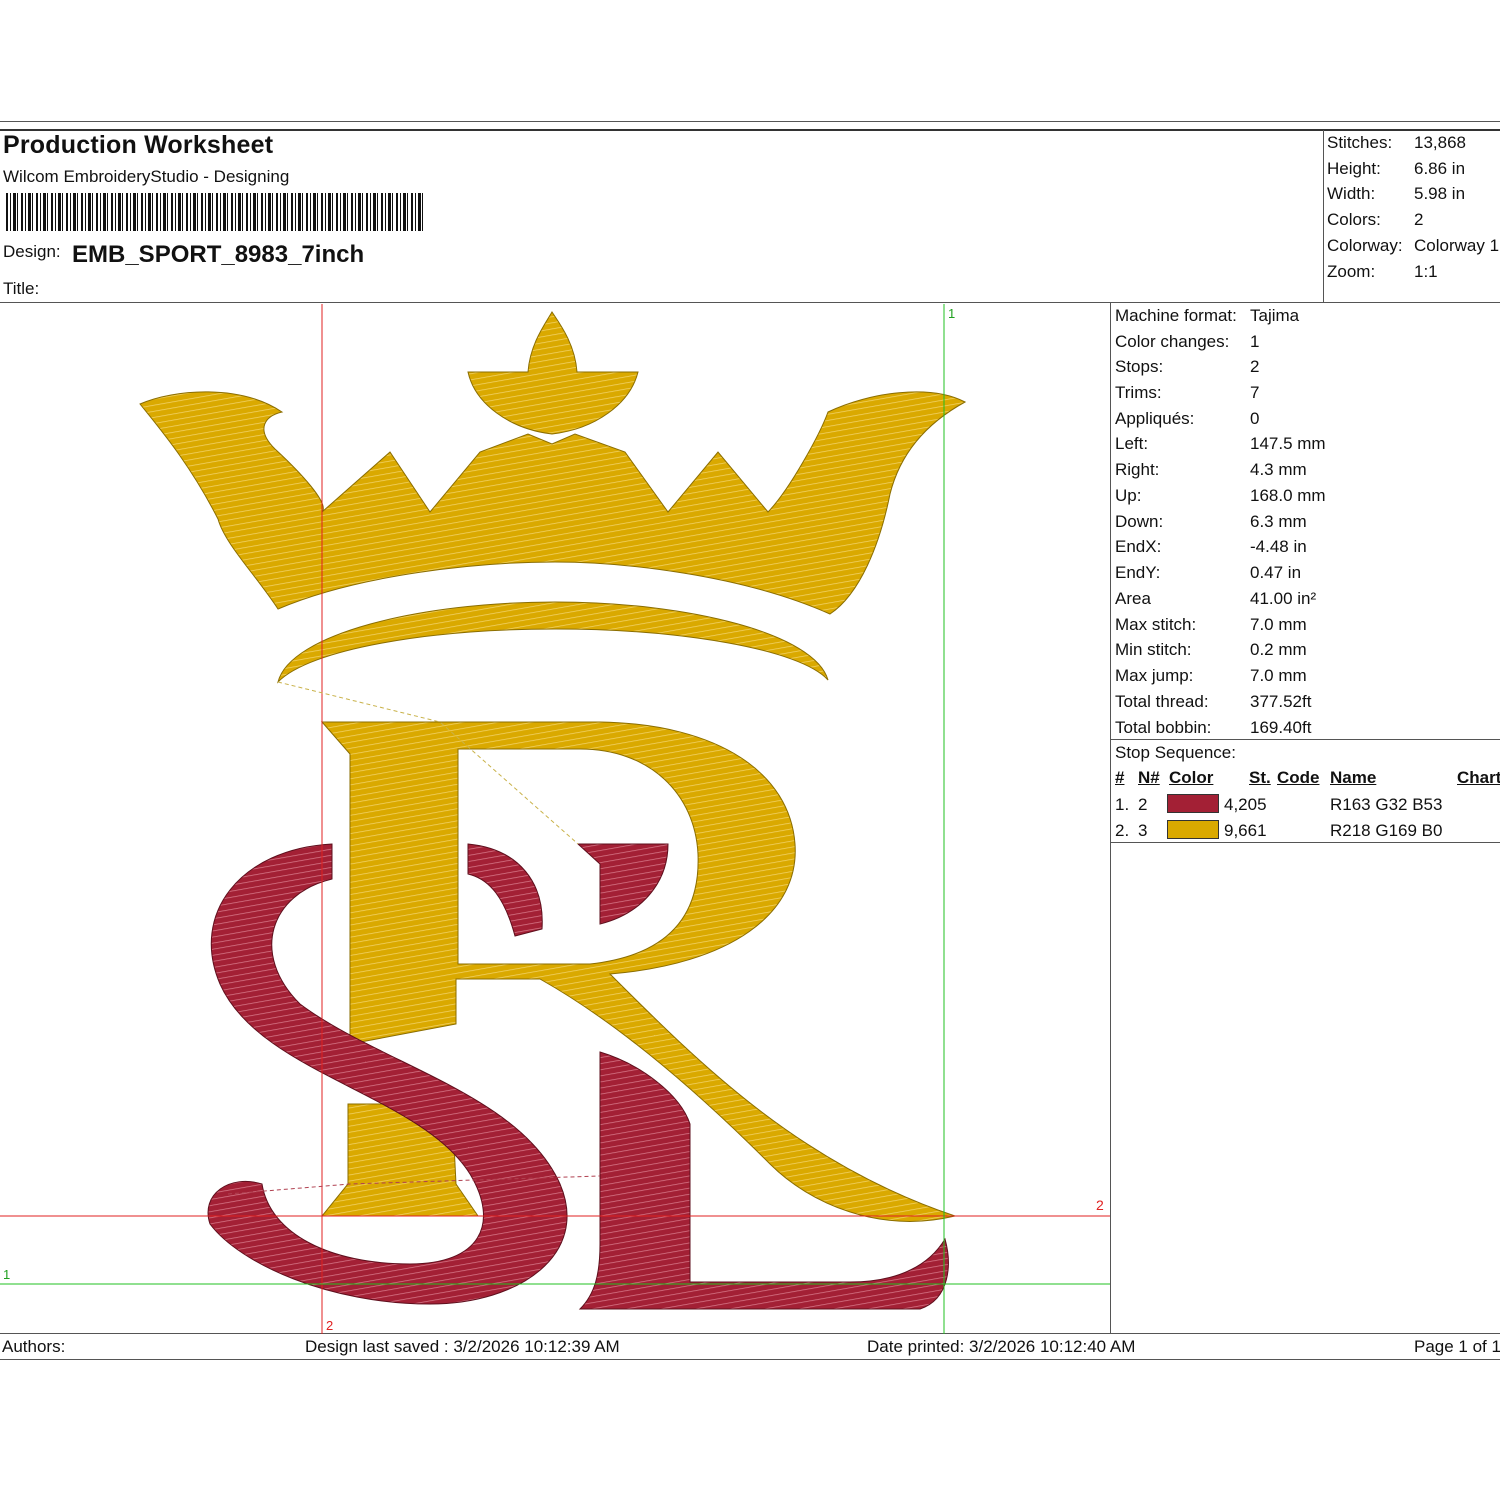  What do you see at coordinates (1365, 245) in the screenshot?
I see `summary-label: Colorway:` at bounding box center [1365, 245].